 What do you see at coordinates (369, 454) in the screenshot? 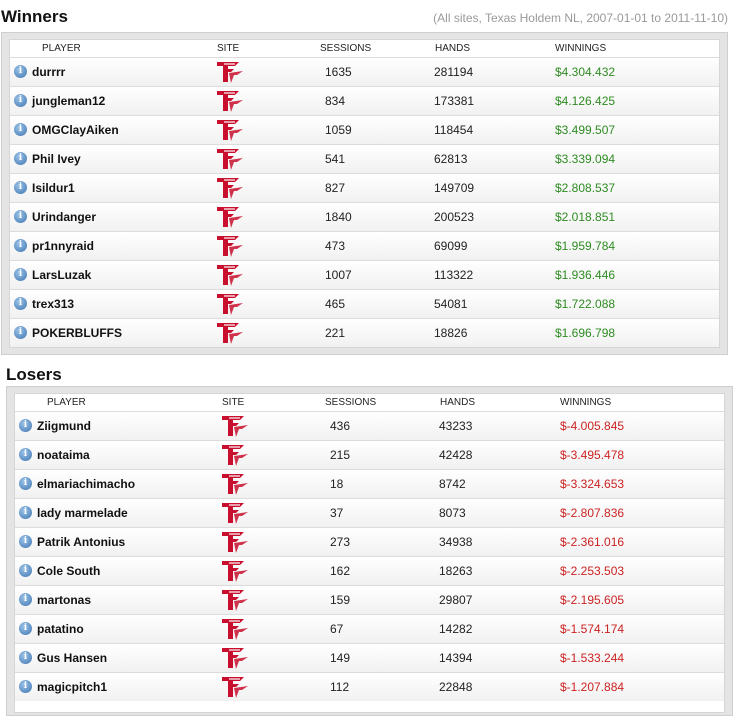
I see `table-row: i noataima 215 42428 $-3.495.478` at bounding box center [369, 454].